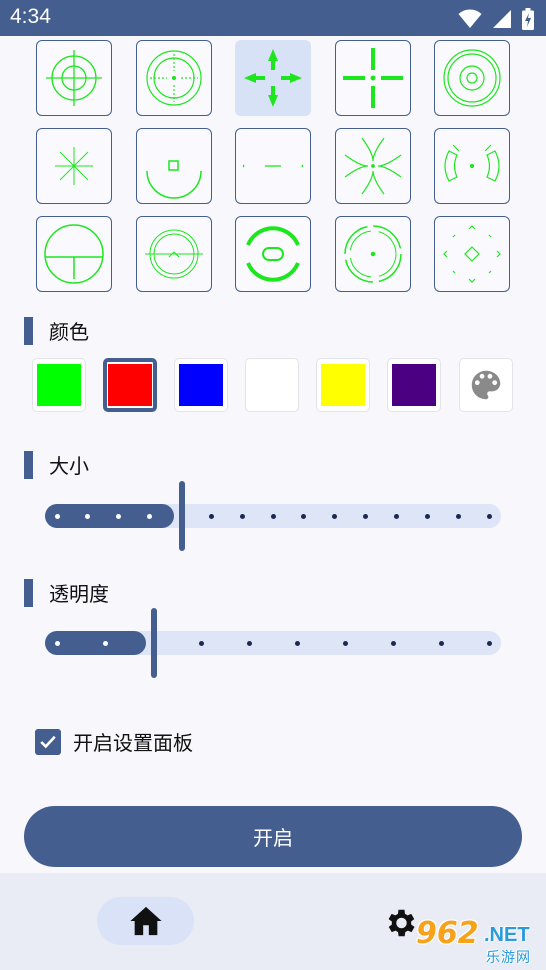  I want to click on home-icon, so click(145, 921).